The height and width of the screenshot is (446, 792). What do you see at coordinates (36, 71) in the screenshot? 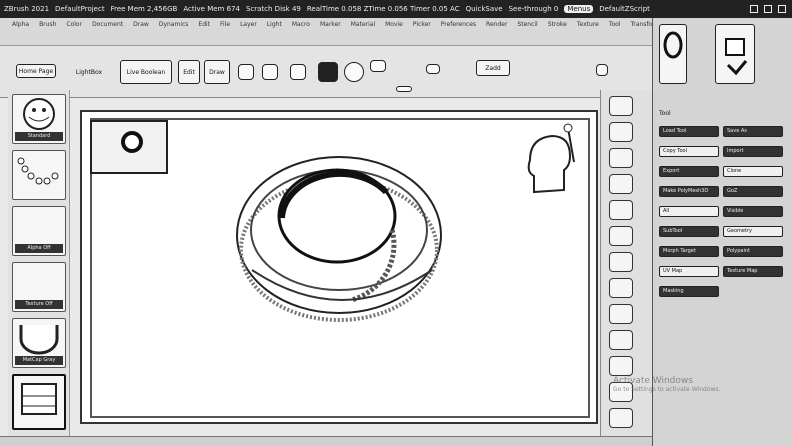
I see `home-page-button: Home Page` at bounding box center [36, 71].